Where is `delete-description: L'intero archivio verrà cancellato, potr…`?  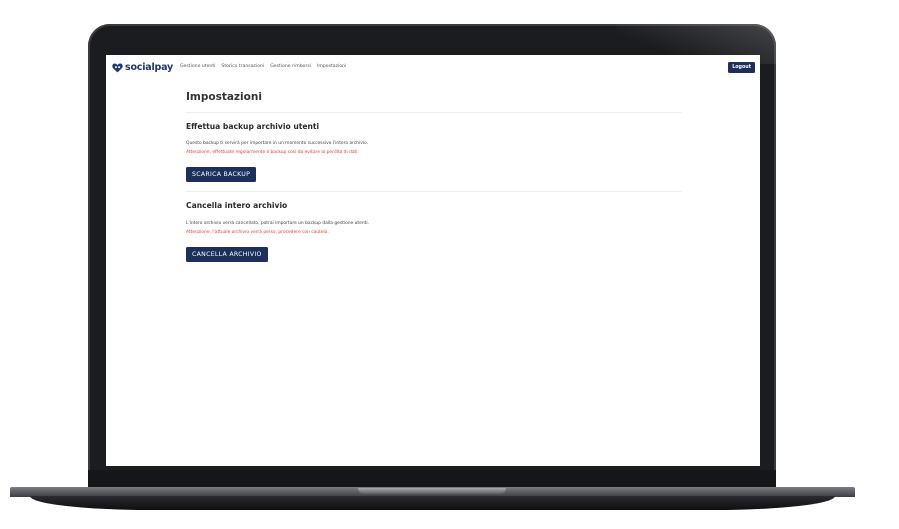
delete-description: L'intero archivio verrà cancellato, potr… is located at coordinates (277, 223).